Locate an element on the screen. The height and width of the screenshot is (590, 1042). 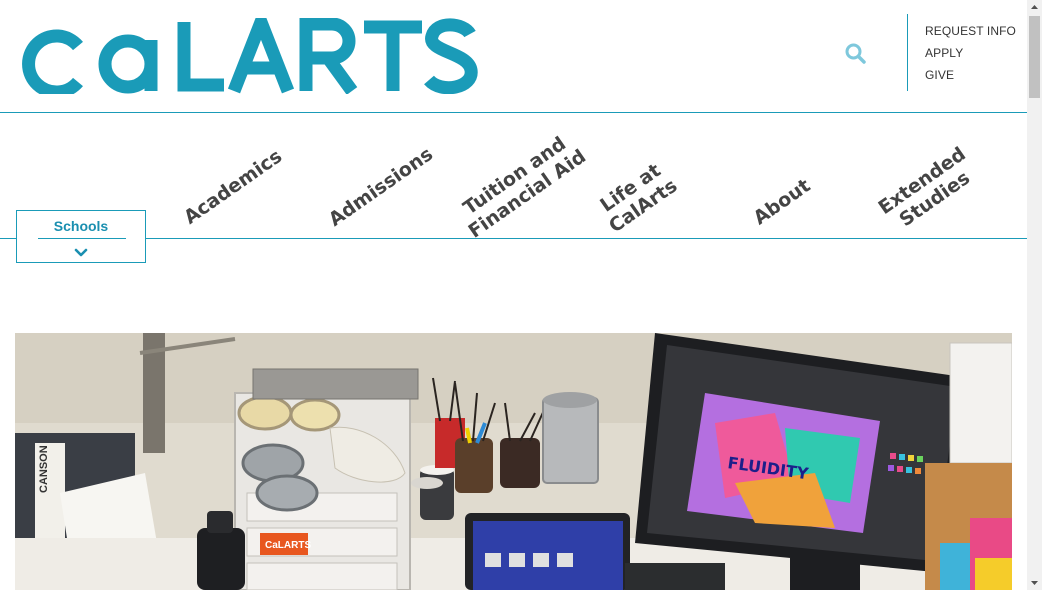
schools-underline is located at coordinates (82, 238).